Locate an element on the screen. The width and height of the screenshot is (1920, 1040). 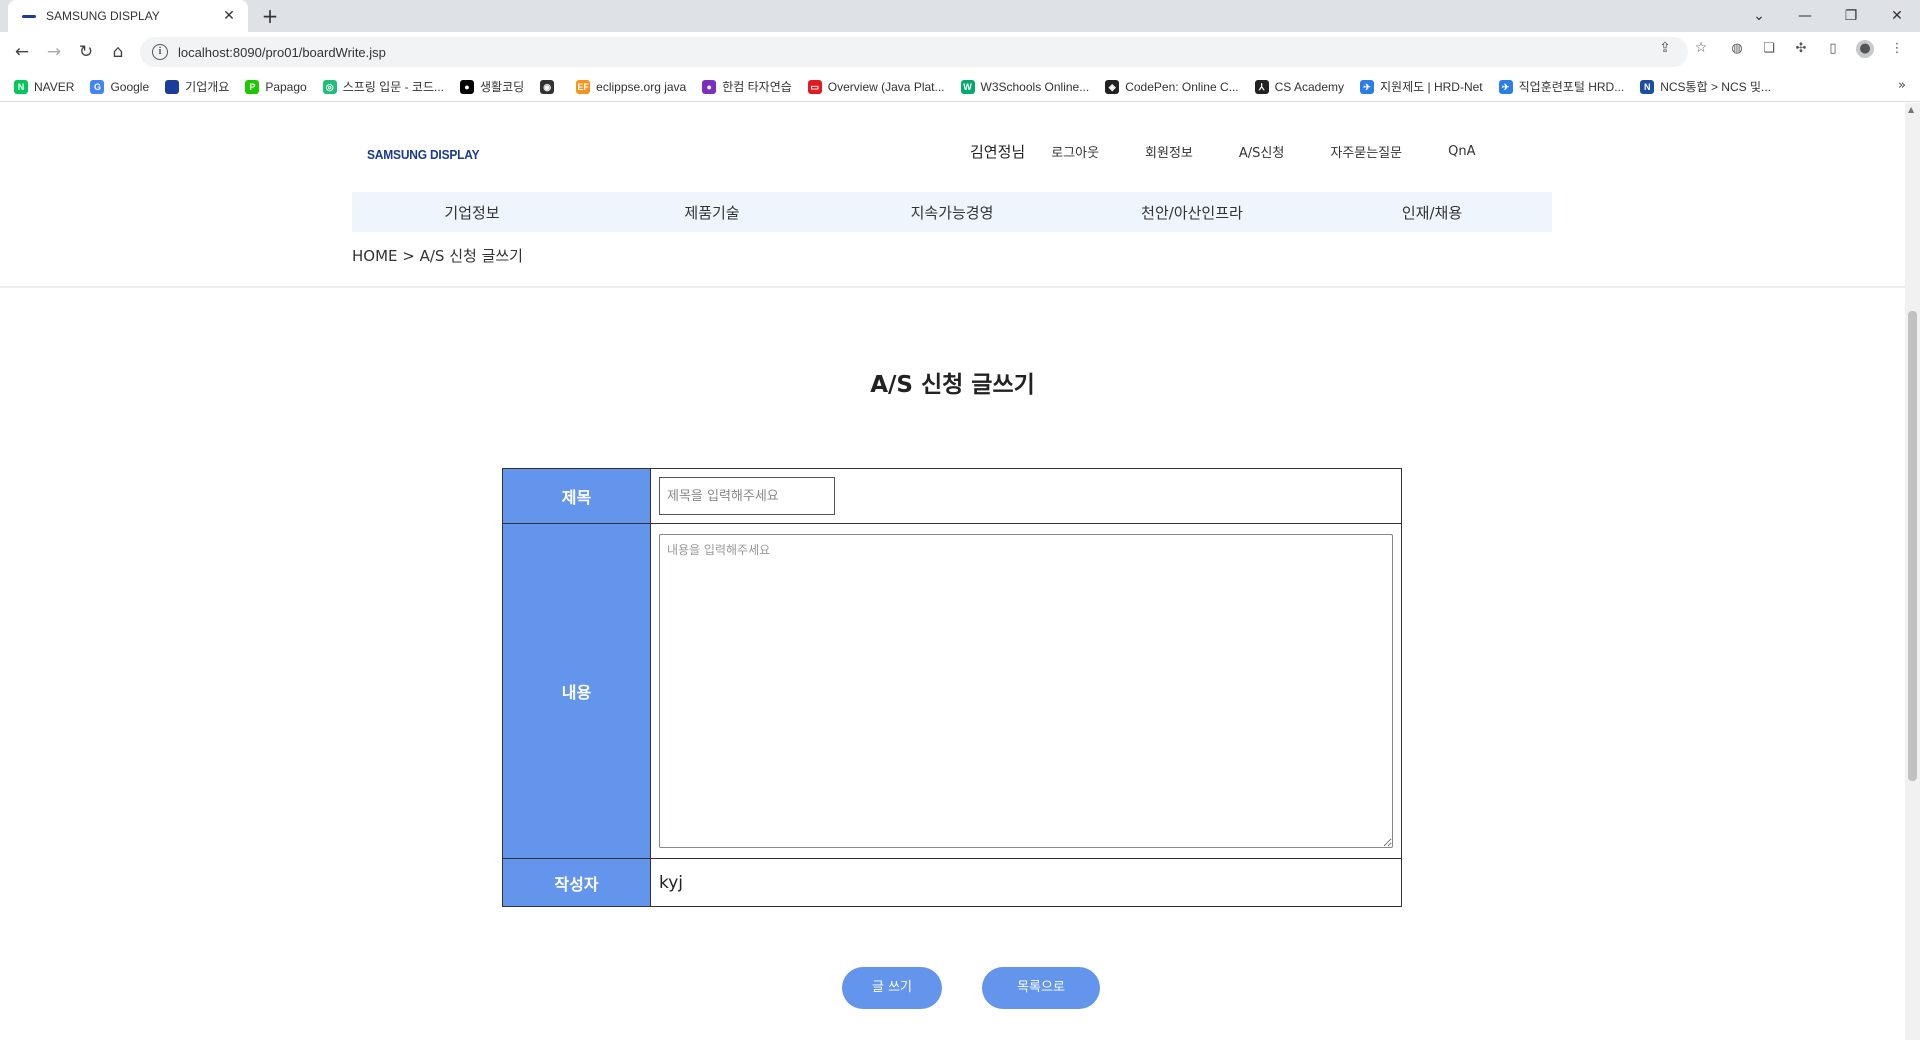
opentutorials-icon: ● is located at coordinates (466, 86).